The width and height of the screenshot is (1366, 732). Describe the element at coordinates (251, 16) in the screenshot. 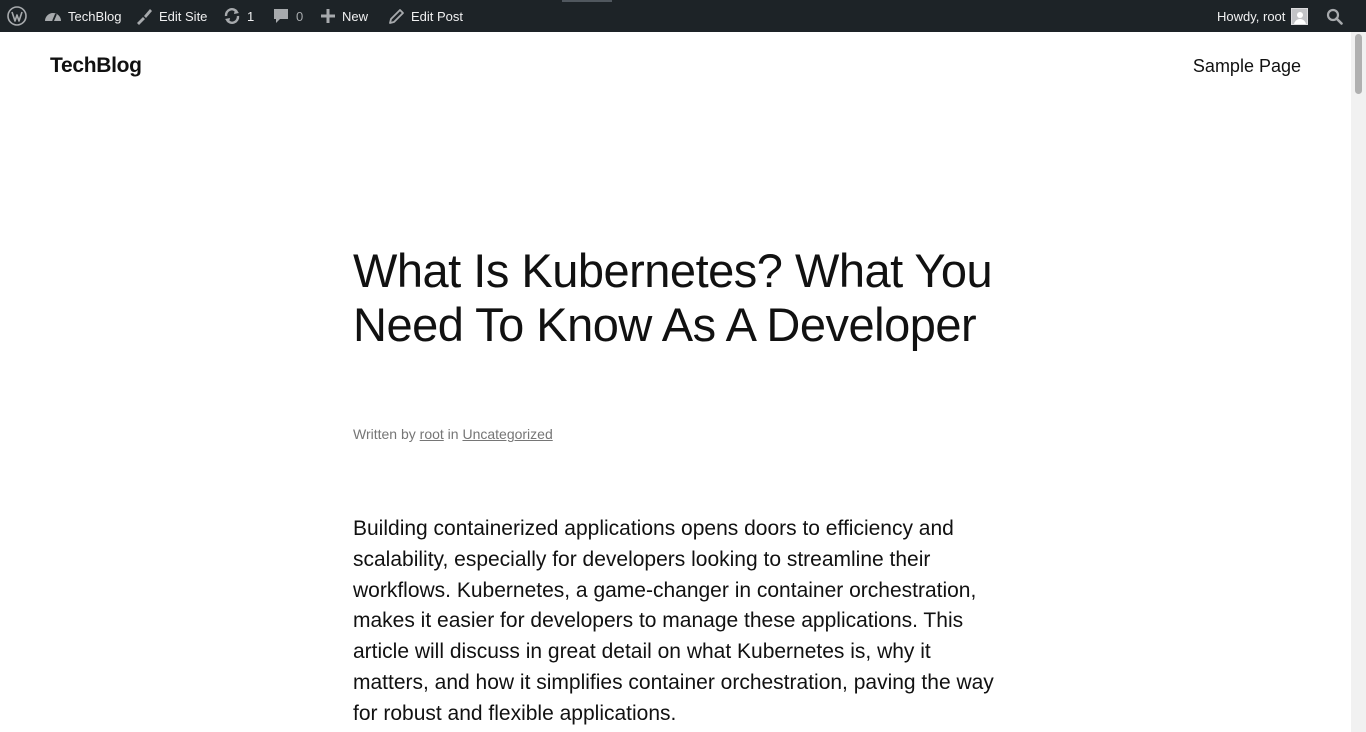

I see `updates-count: 1` at that location.